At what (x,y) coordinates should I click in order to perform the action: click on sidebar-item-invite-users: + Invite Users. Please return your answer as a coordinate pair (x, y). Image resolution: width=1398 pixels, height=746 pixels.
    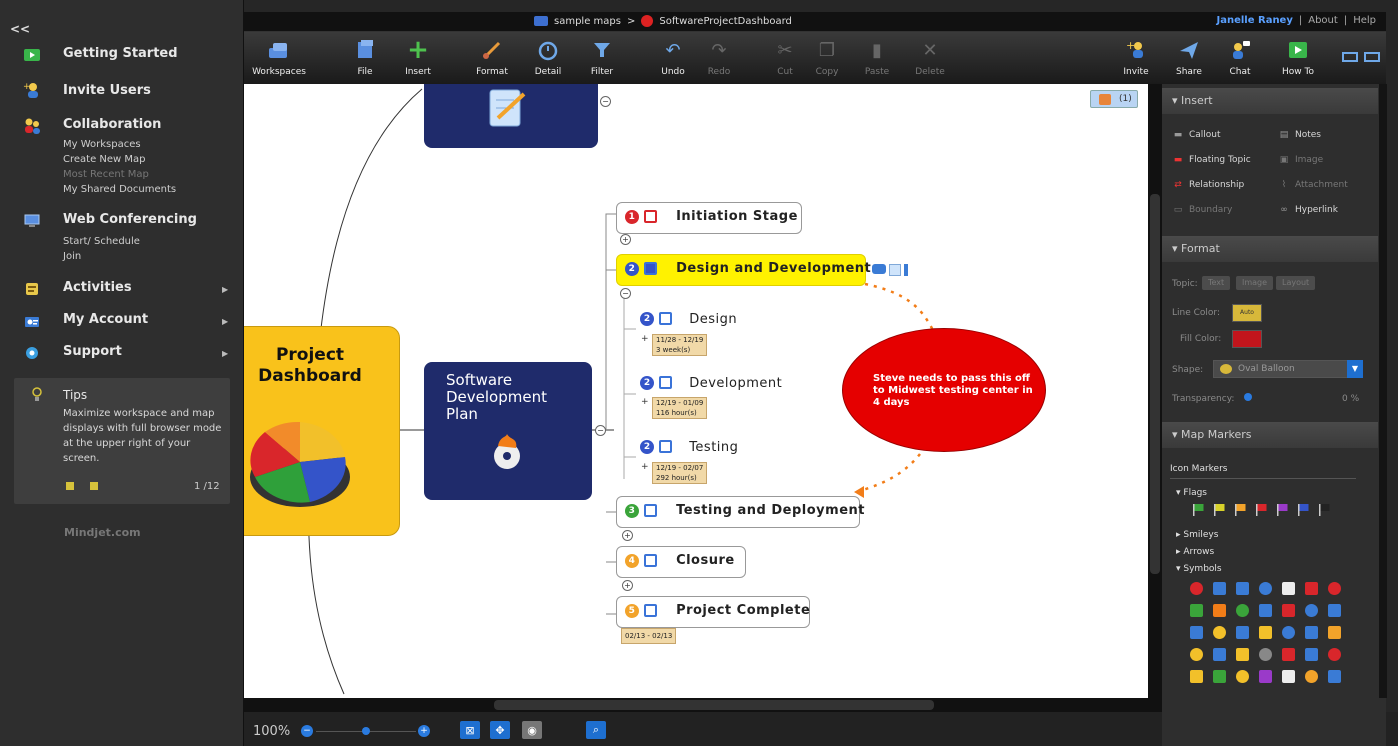
    Looking at the image, I should click on (122, 92).